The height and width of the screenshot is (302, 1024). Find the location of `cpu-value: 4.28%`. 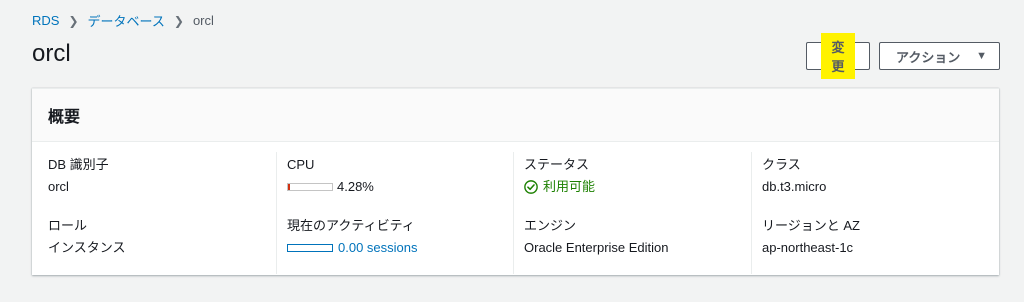

cpu-value: 4.28% is located at coordinates (355, 186).